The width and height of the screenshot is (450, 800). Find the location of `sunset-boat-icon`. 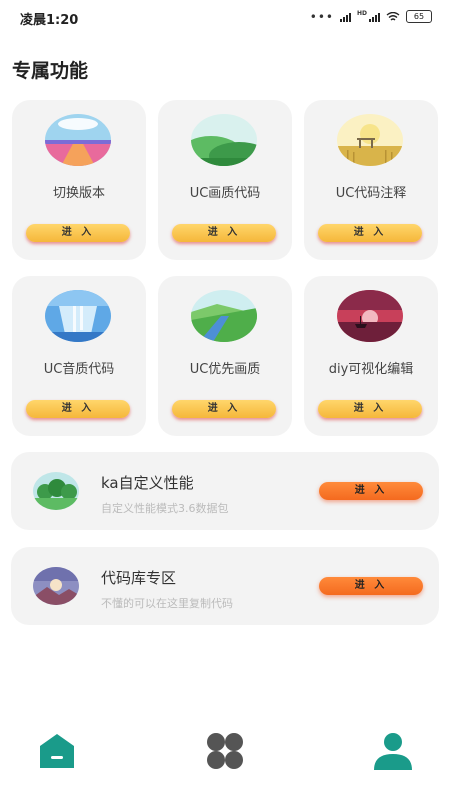

sunset-boat-icon is located at coordinates (370, 316).